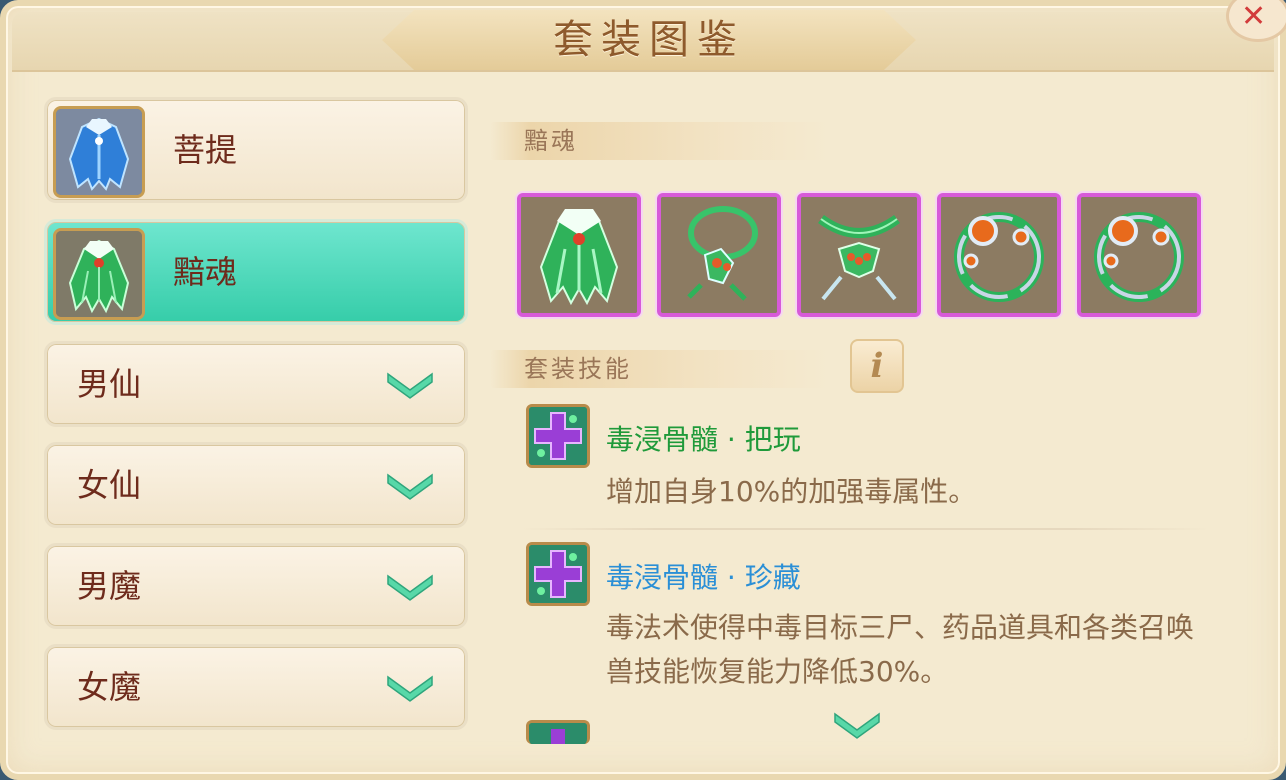 The width and height of the screenshot is (1286, 780). I want to click on skill-description: 增加自身10%的加强毒属性。, so click(791, 491).